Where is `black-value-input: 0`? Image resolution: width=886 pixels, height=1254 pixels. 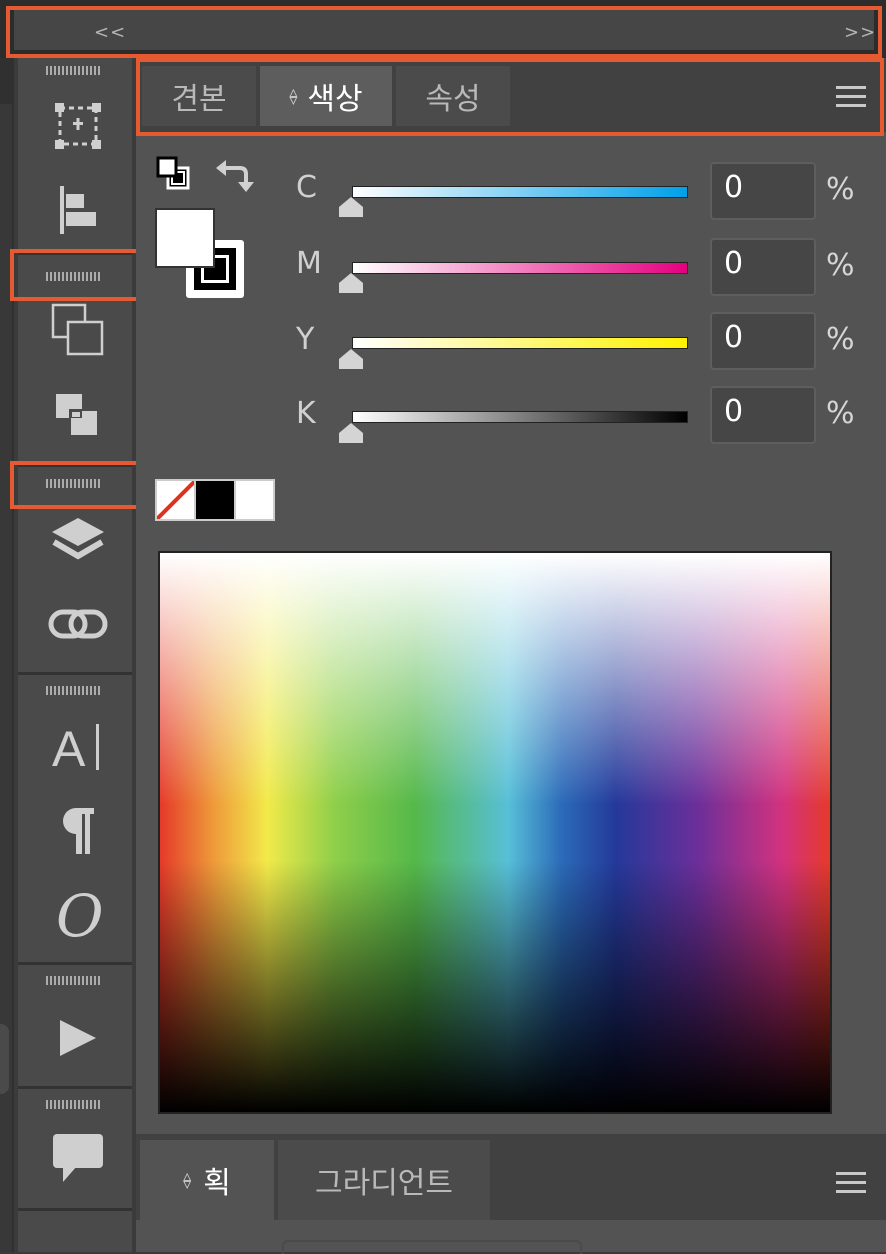 black-value-input: 0 is located at coordinates (763, 415).